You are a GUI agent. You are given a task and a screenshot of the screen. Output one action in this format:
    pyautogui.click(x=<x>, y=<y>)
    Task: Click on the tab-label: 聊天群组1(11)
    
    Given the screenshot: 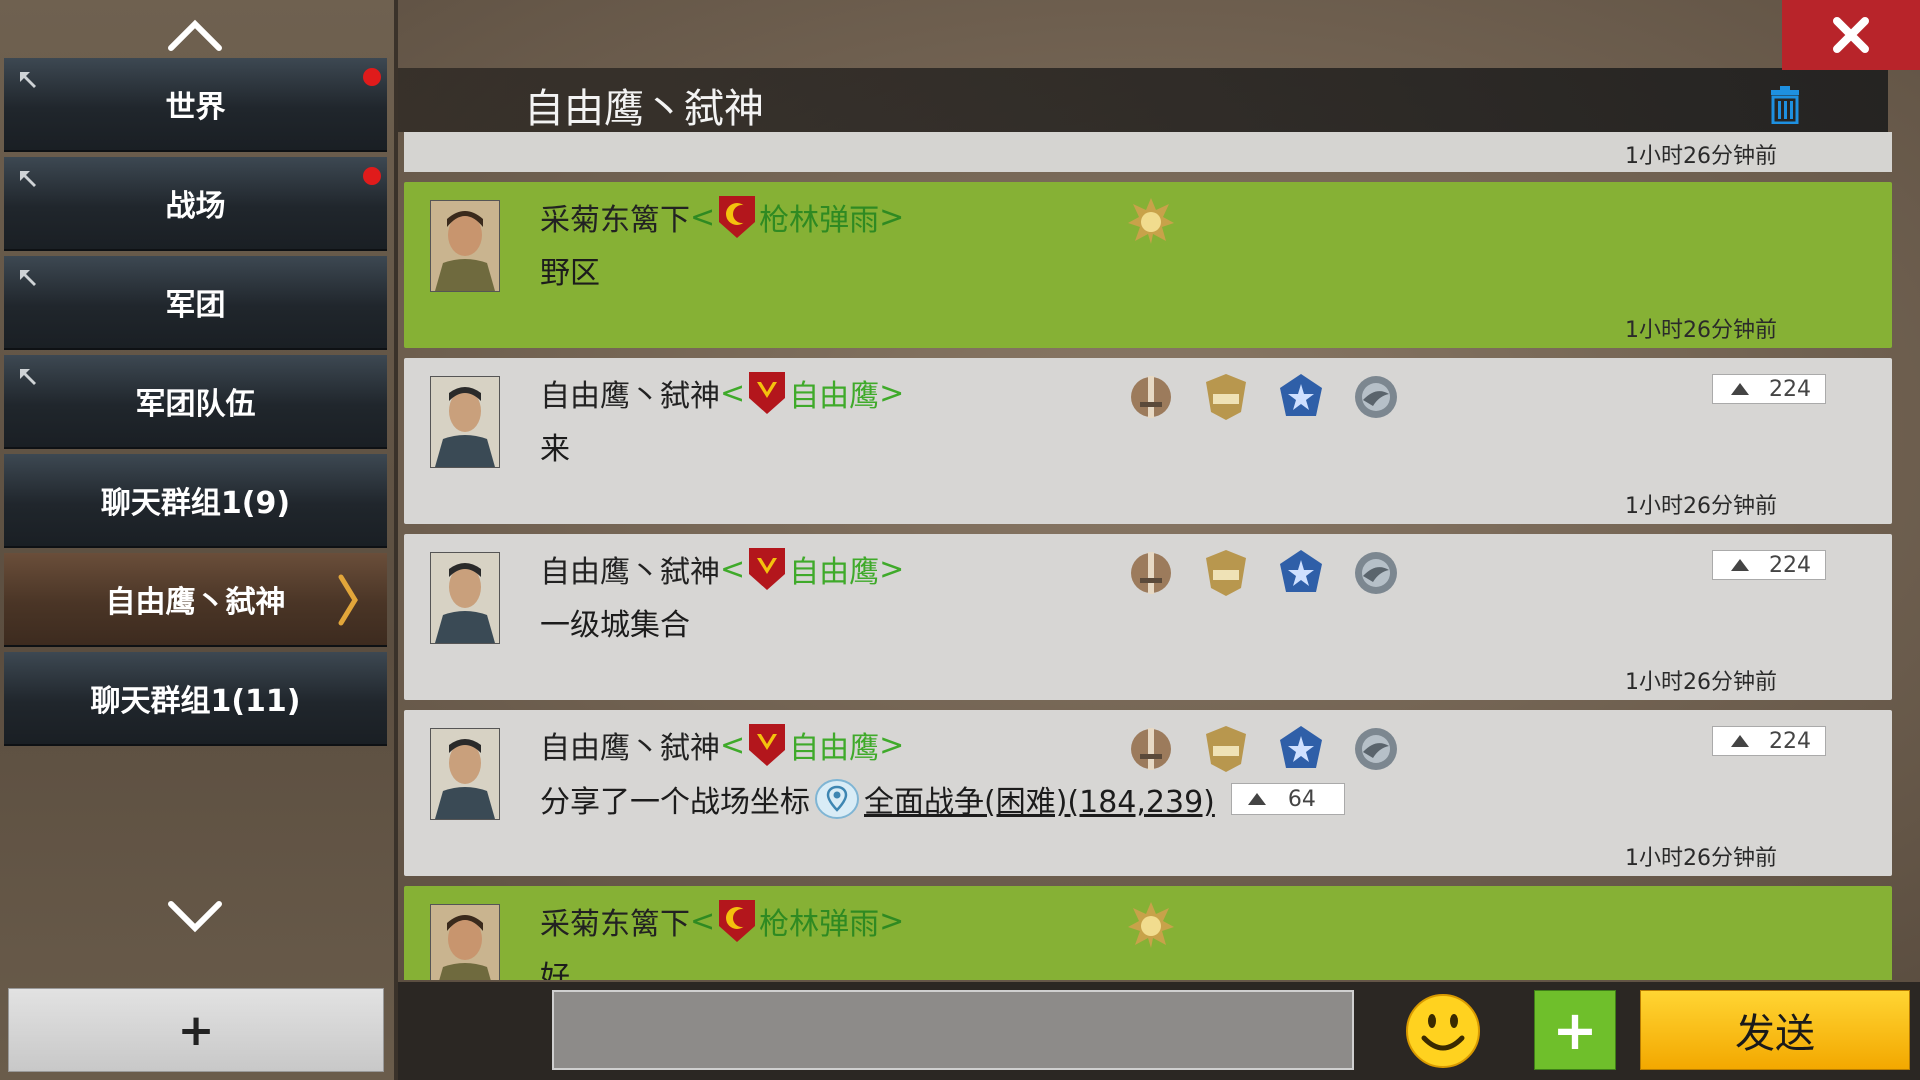 What is the action you would take?
    pyautogui.click(x=195, y=701)
    